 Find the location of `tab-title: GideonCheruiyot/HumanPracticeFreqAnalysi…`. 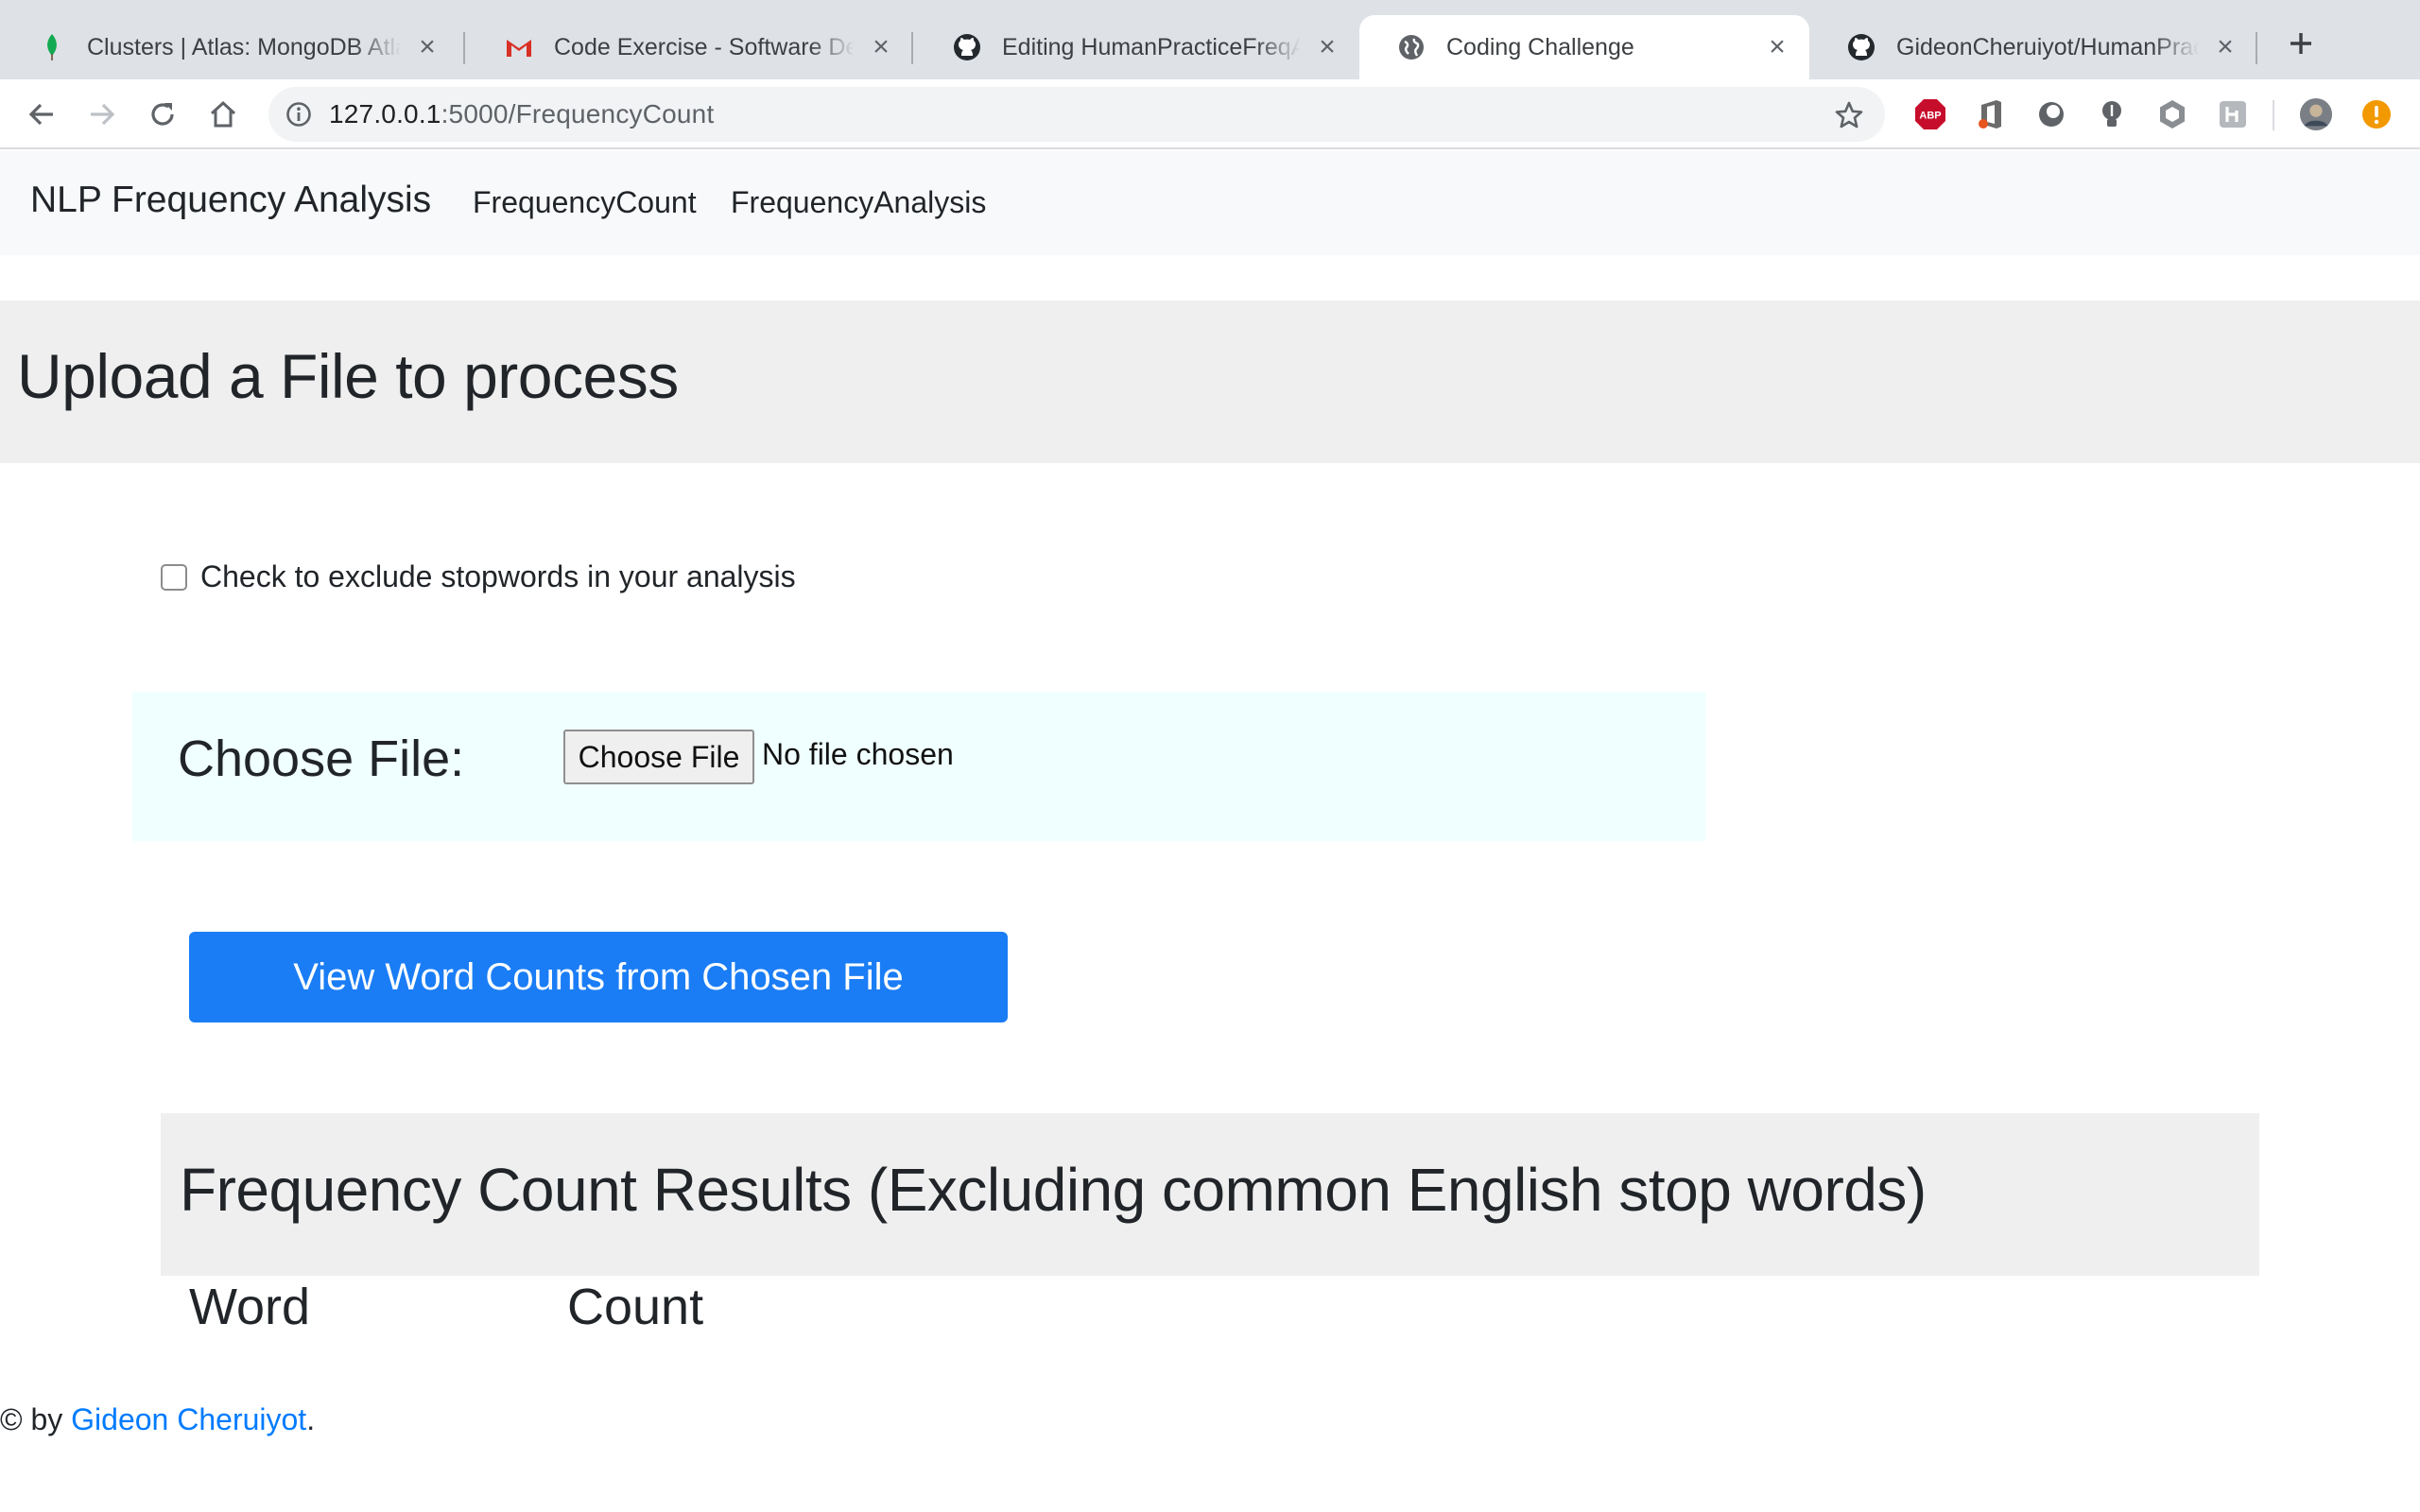

tab-title: GideonCheruiyot/HumanPracticeFreqAnalysi… is located at coordinates (2047, 46).